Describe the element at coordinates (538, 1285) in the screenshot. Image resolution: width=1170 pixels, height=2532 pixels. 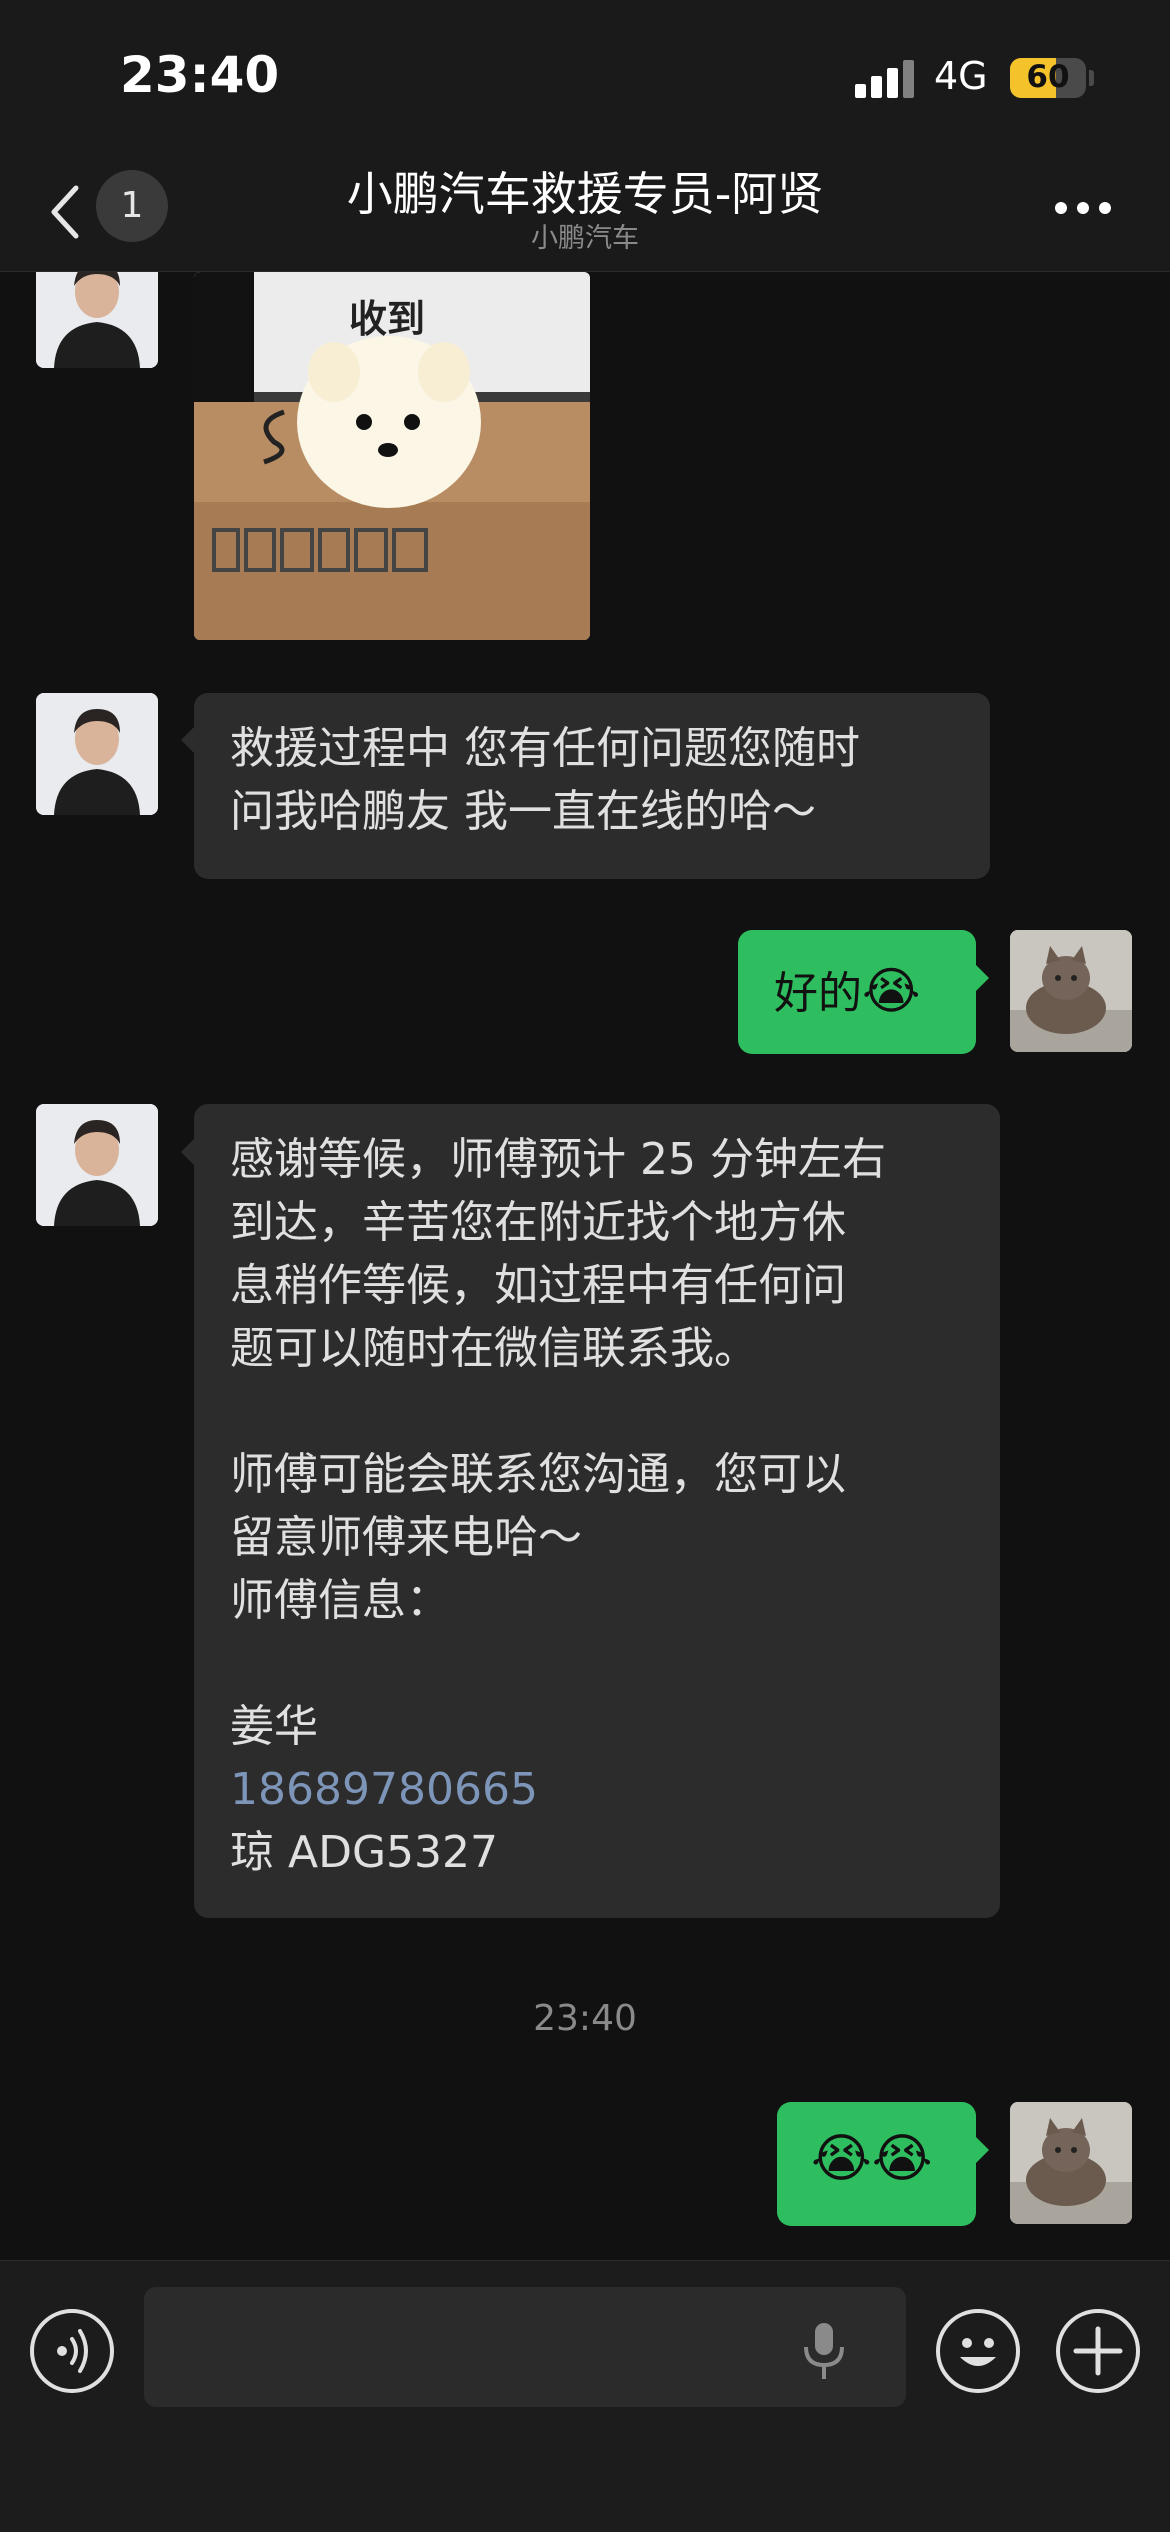
I see `message-text: 息稍作等候，如过程中有任何问` at that location.